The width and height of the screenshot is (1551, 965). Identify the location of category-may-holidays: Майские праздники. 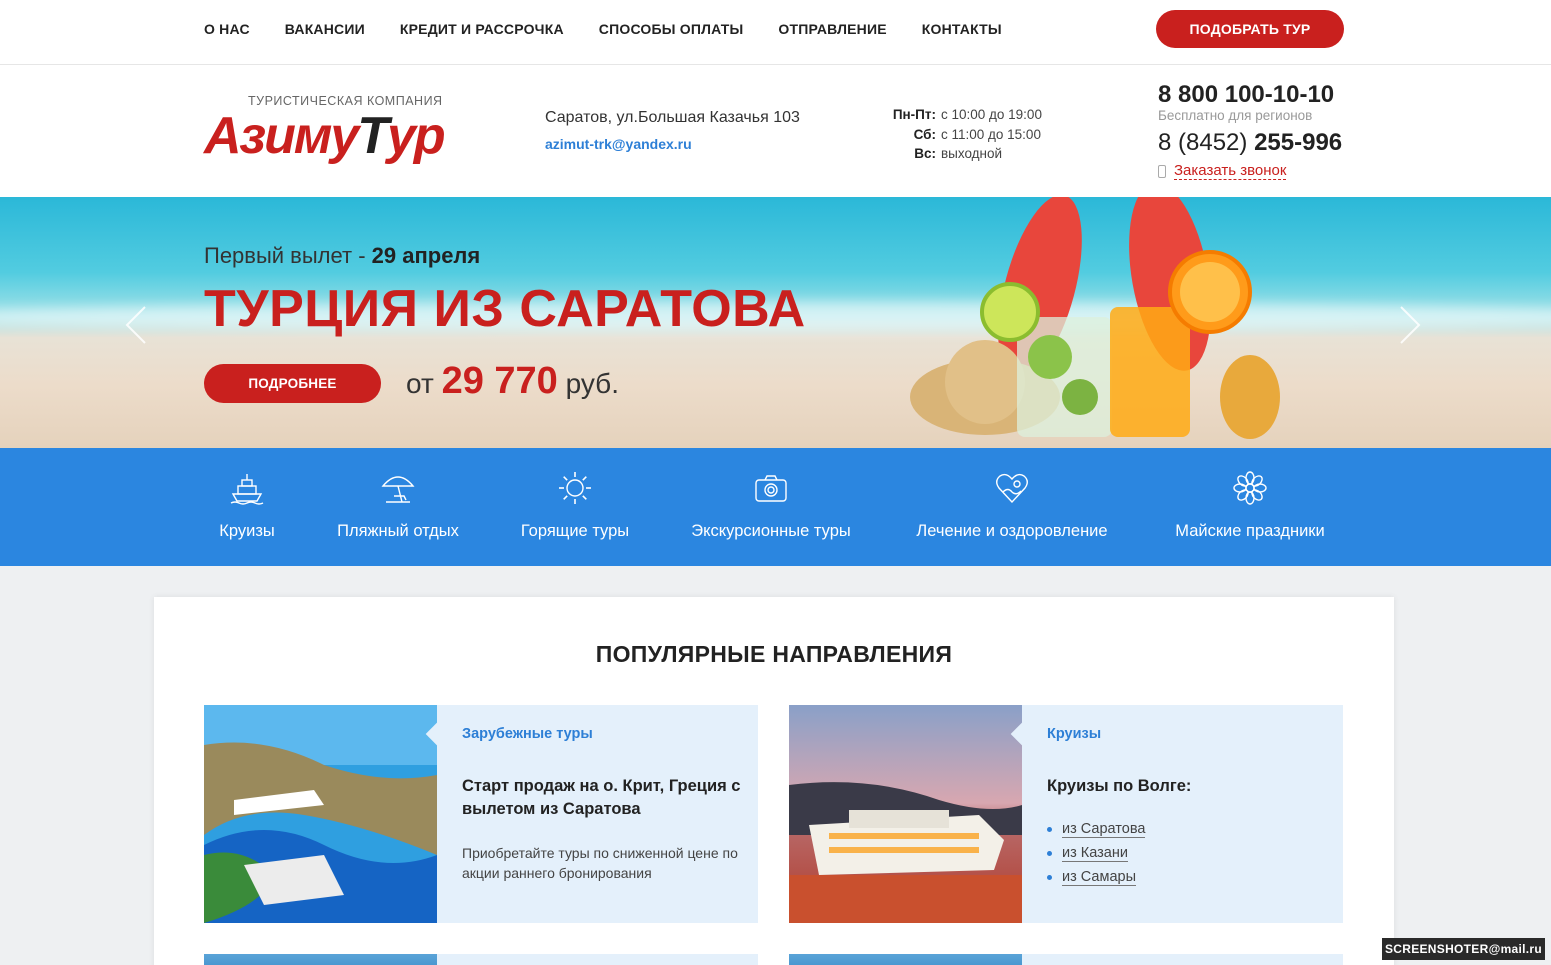
(1250, 505).